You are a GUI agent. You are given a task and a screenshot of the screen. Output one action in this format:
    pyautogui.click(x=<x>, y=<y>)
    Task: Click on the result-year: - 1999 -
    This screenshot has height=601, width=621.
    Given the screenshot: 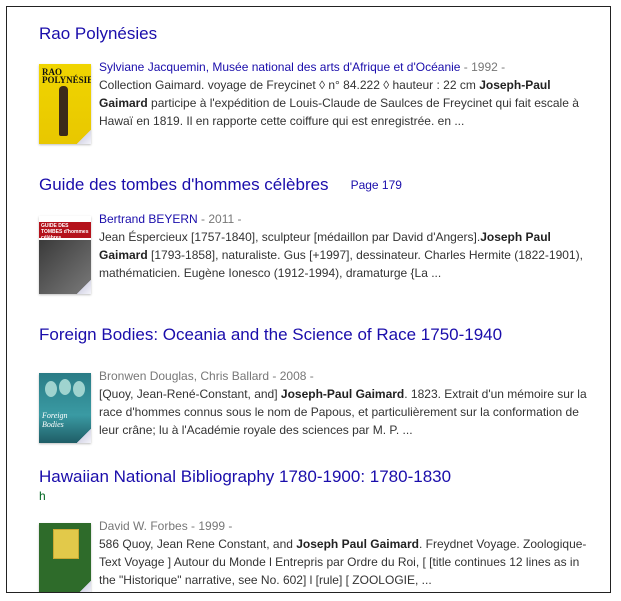 What is the action you would take?
    pyautogui.click(x=210, y=526)
    